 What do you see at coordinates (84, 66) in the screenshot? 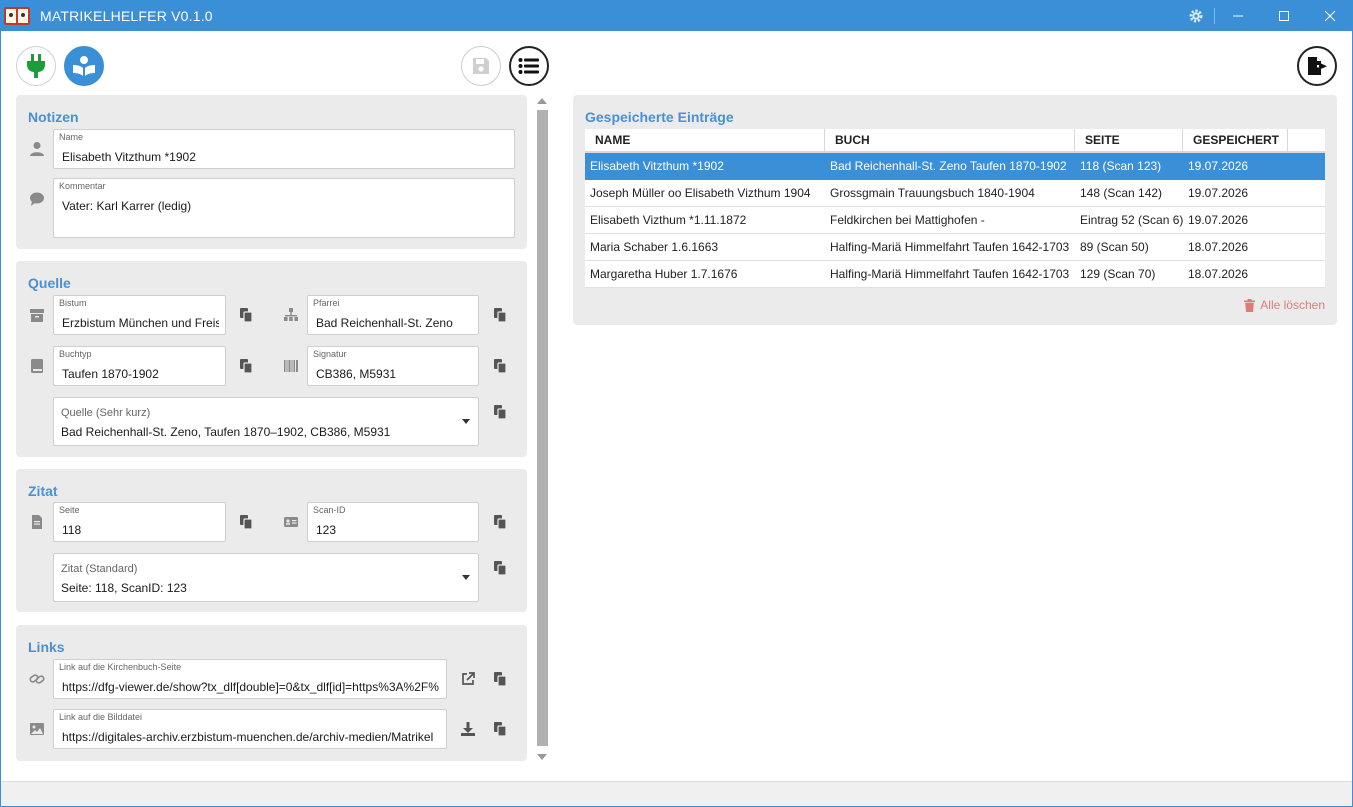
I see `reader-button` at bounding box center [84, 66].